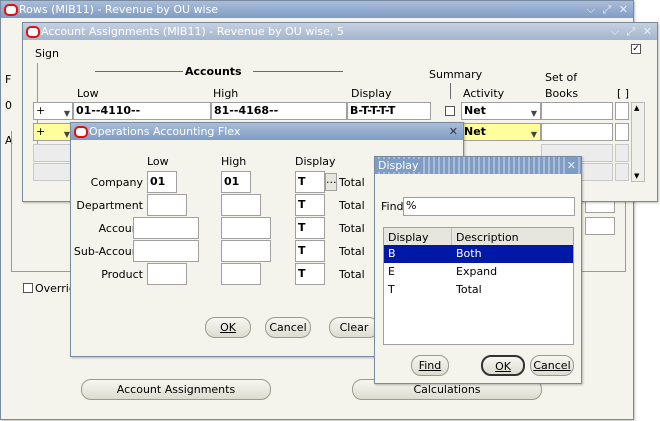  What do you see at coordinates (119, 9) in the screenshot?
I see `rows-window-title: Rows (MIB11) - Revenue by OU wise` at bounding box center [119, 9].